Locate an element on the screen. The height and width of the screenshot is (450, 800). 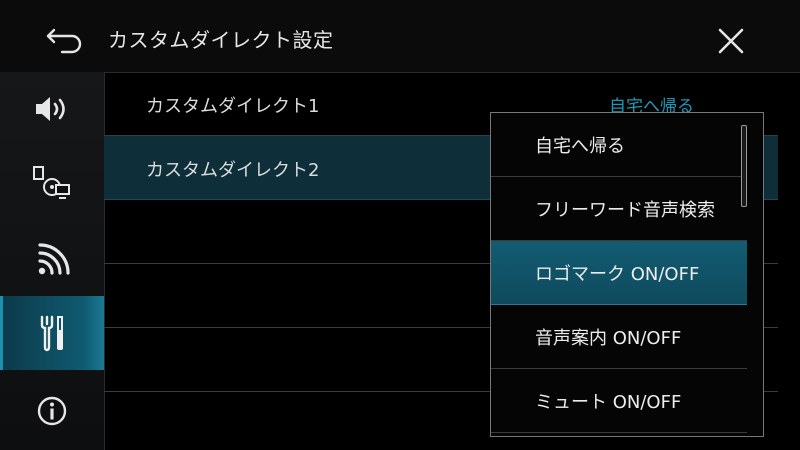
option-label: ロゴマーク ON/OFF is located at coordinates (617, 274).